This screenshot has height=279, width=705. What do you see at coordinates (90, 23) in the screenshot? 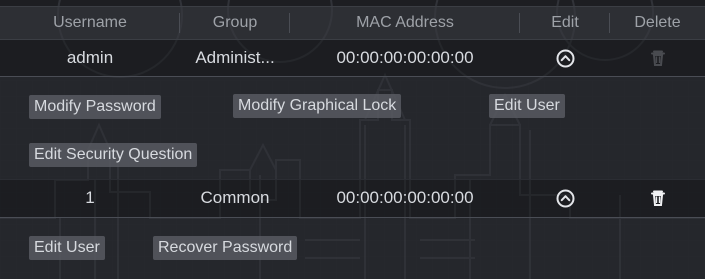
I see `username-column-header: Username` at bounding box center [90, 23].